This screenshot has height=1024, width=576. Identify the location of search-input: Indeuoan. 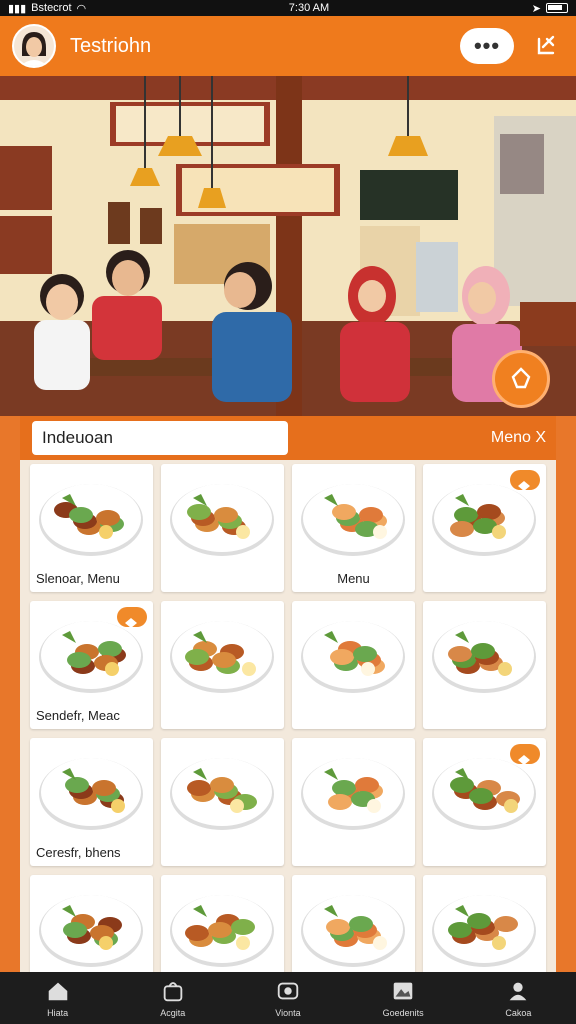
(160, 438).